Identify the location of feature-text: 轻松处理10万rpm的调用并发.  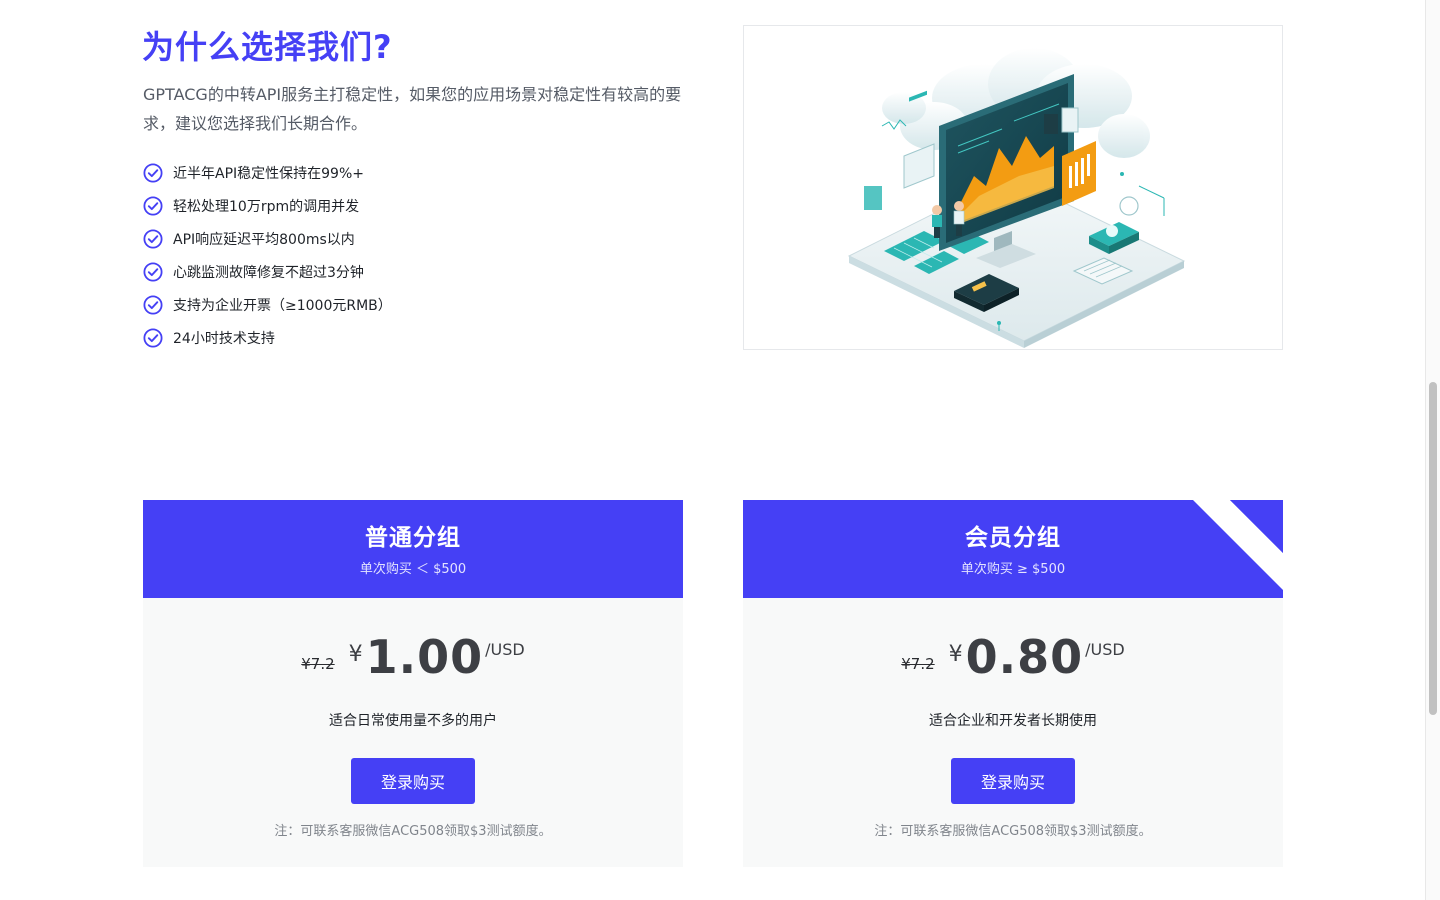
(266, 206).